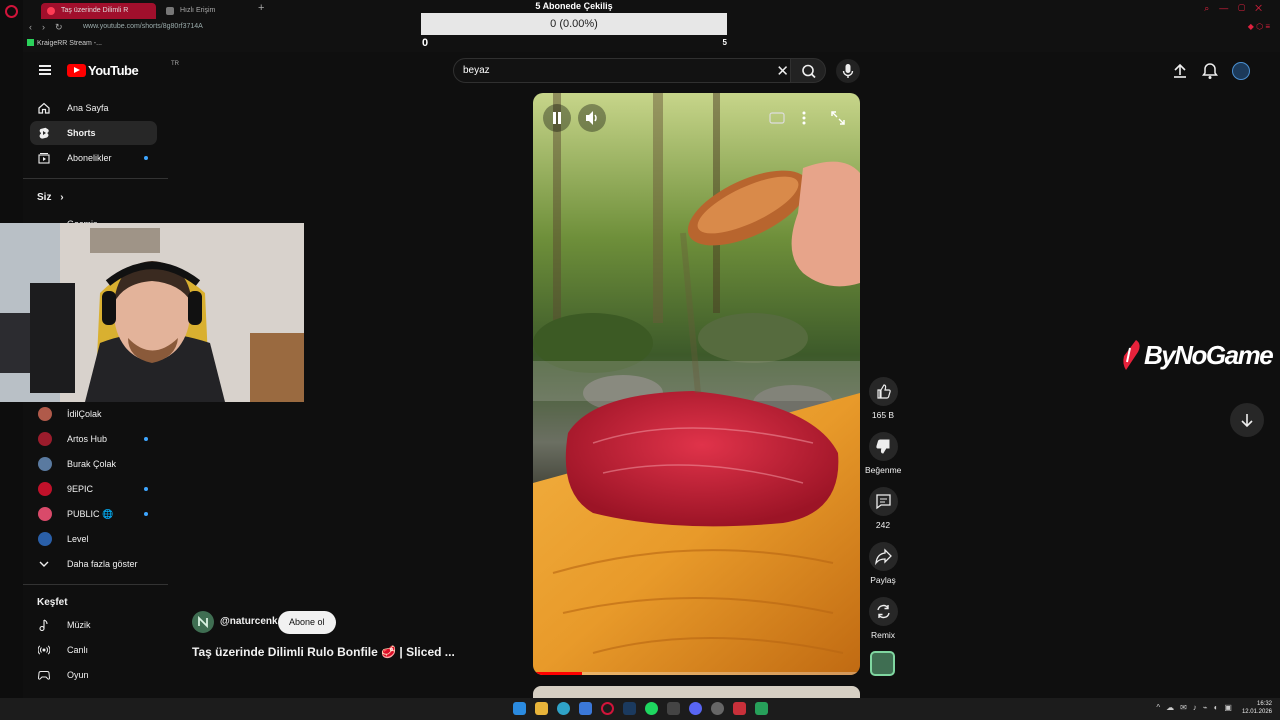  What do you see at coordinates (93, 539) in the screenshot?
I see `sidebar-item-channel: Level` at bounding box center [93, 539].